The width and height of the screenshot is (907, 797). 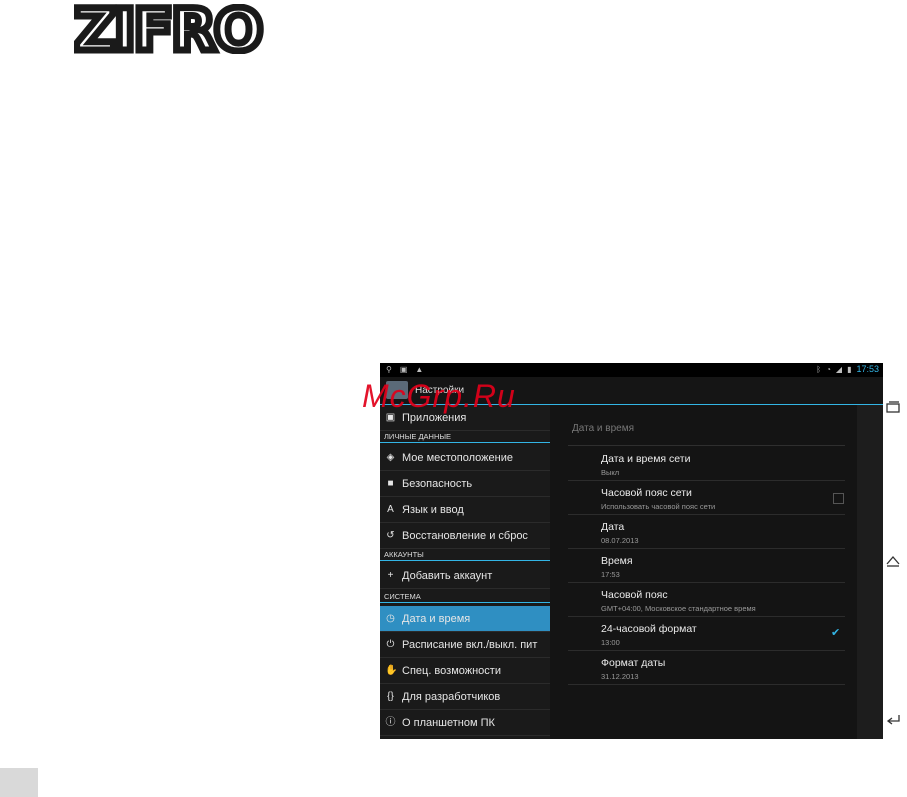 I want to click on setting-time: Время 17:53, so click(x=706, y=566).